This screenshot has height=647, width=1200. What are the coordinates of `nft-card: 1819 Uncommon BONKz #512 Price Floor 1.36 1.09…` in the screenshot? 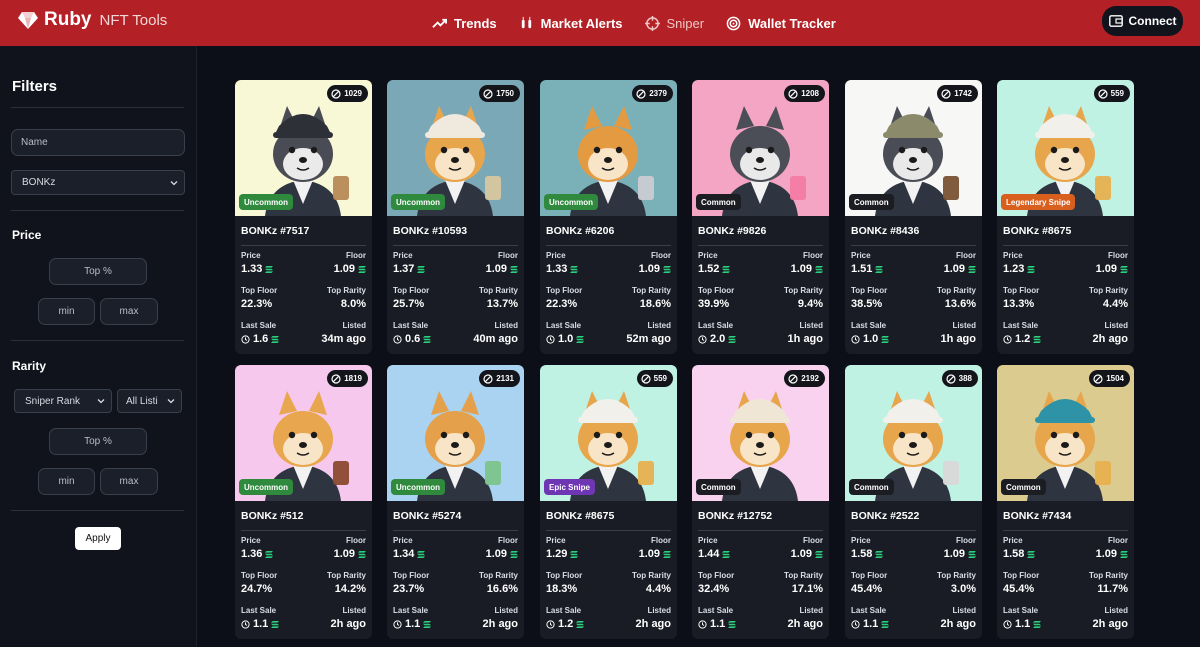 It's located at (303, 502).